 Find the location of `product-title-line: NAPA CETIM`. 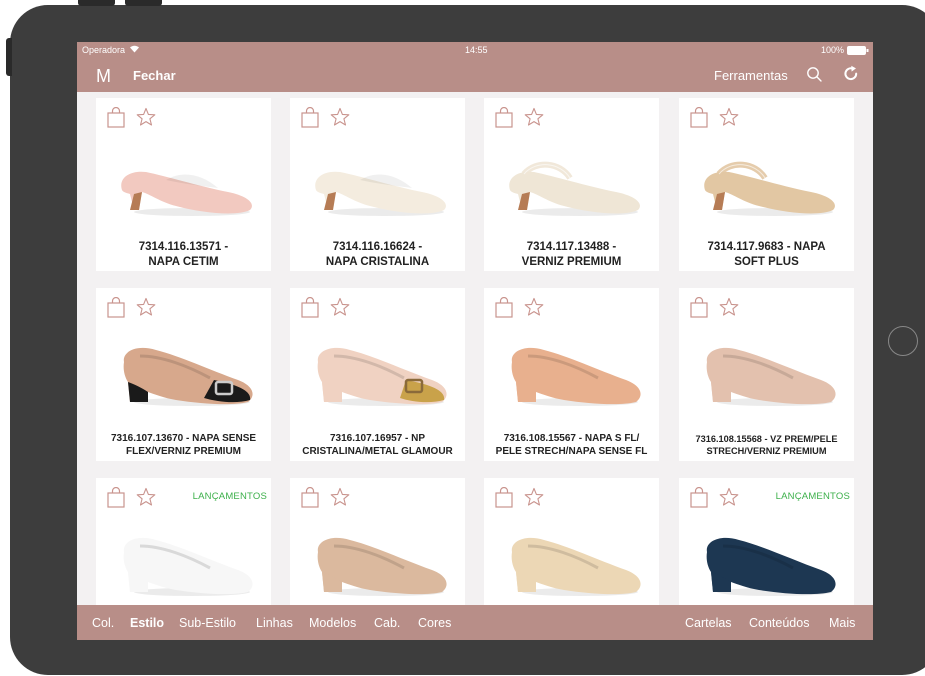

product-title-line: NAPA CETIM is located at coordinates (183, 262).